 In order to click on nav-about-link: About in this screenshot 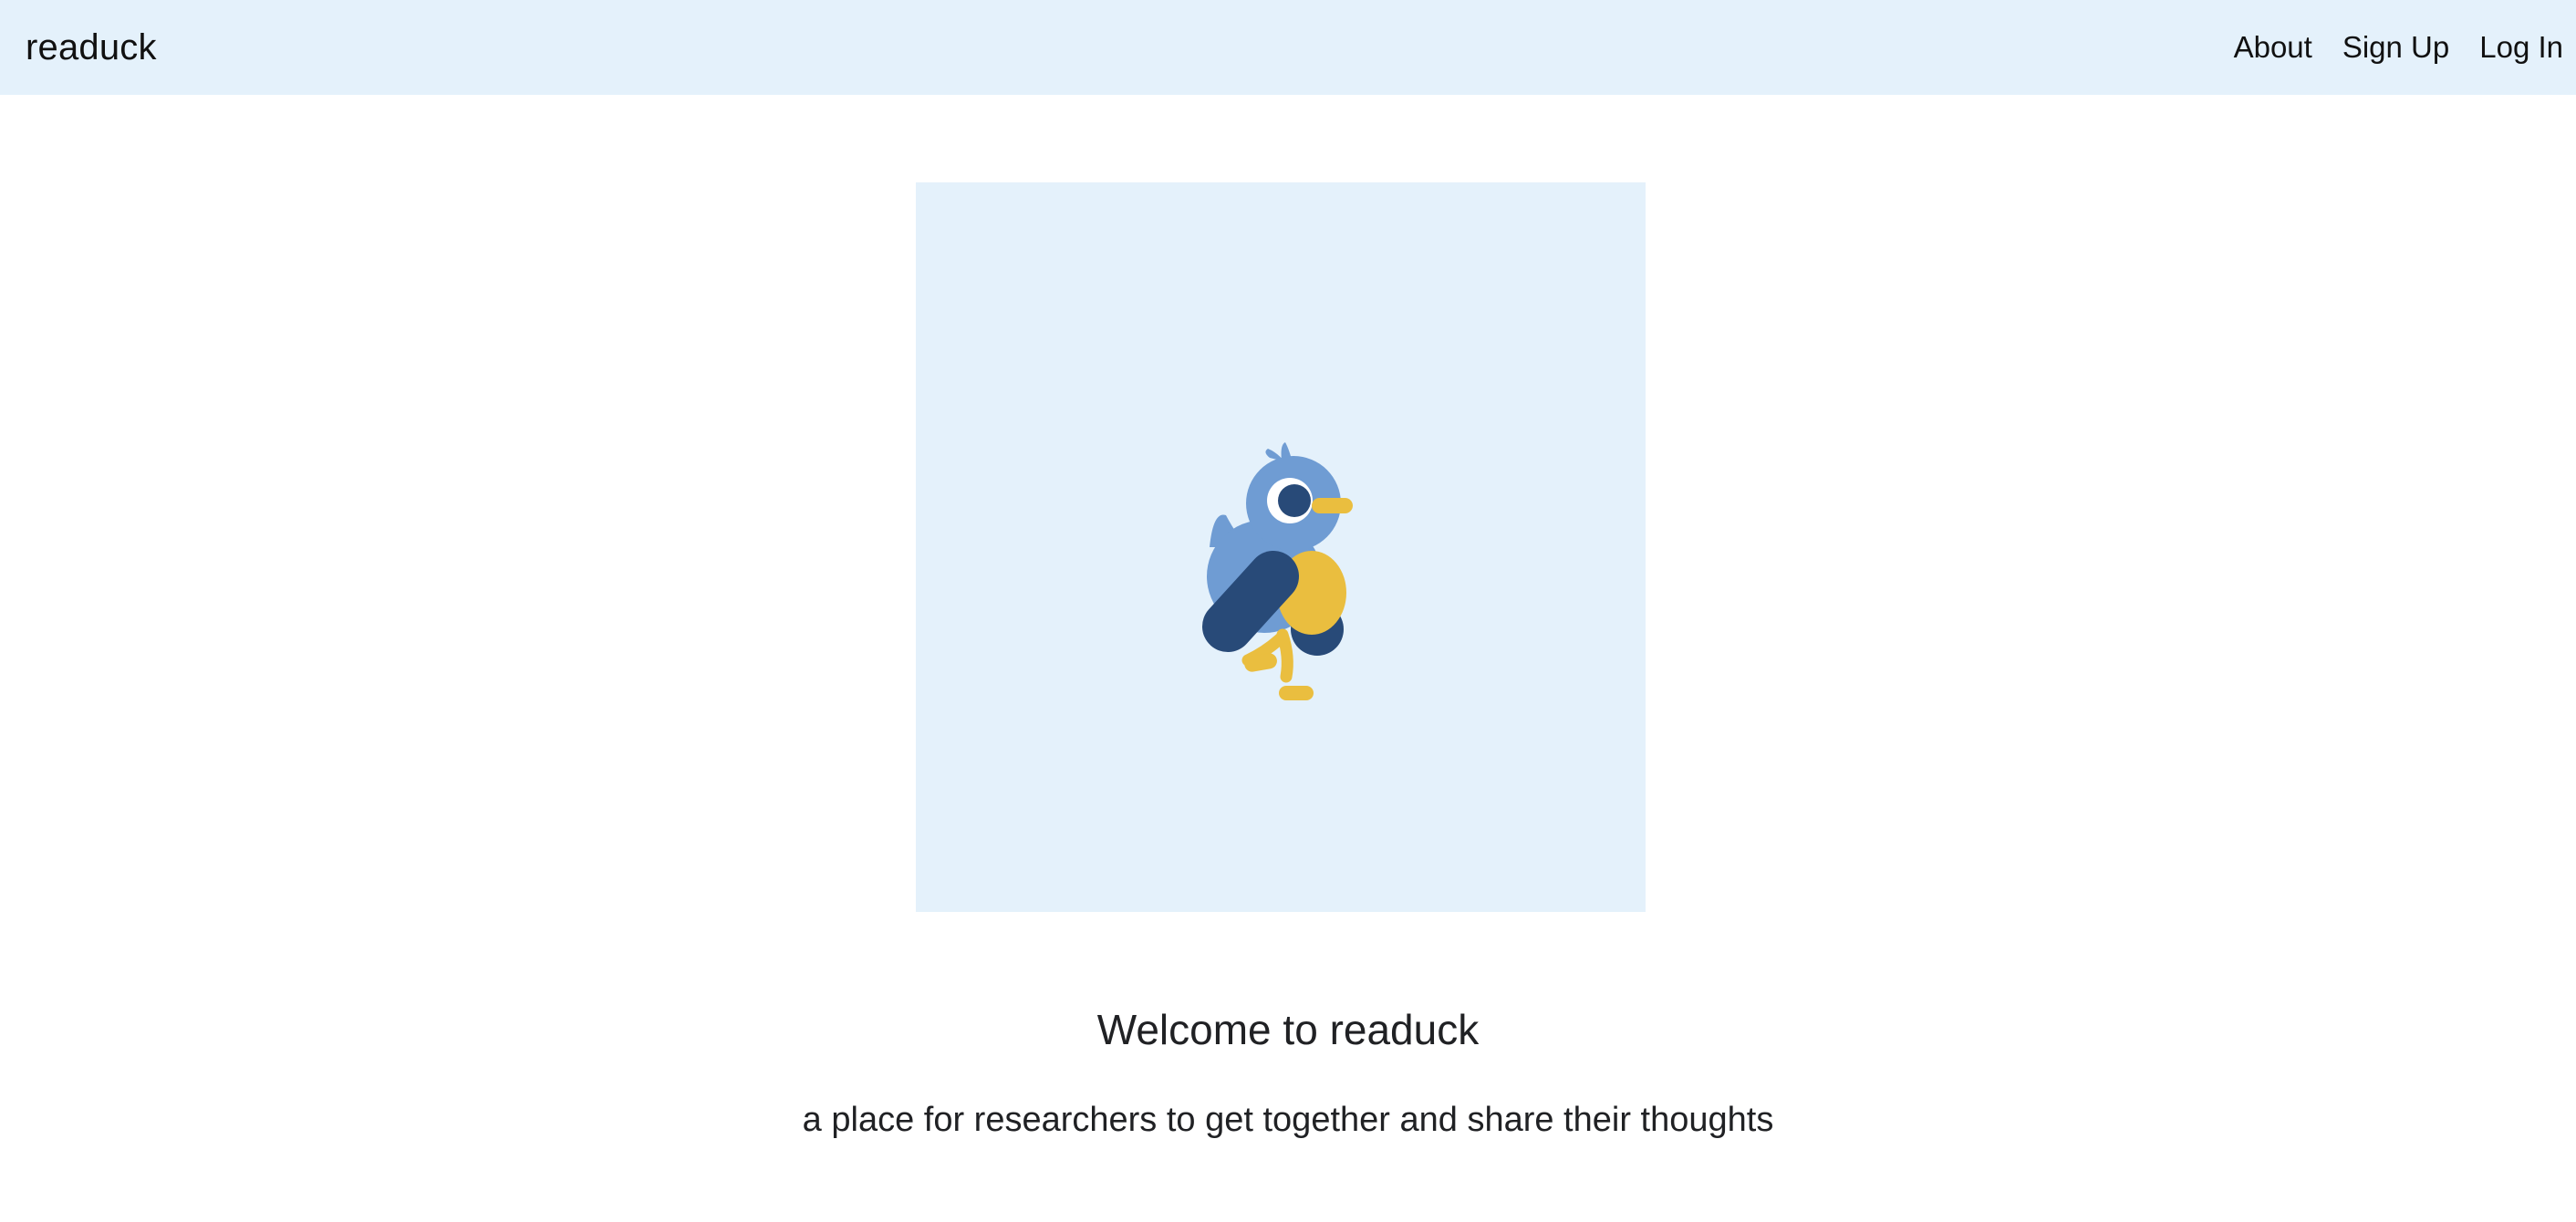, I will do `click(2273, 47)`.